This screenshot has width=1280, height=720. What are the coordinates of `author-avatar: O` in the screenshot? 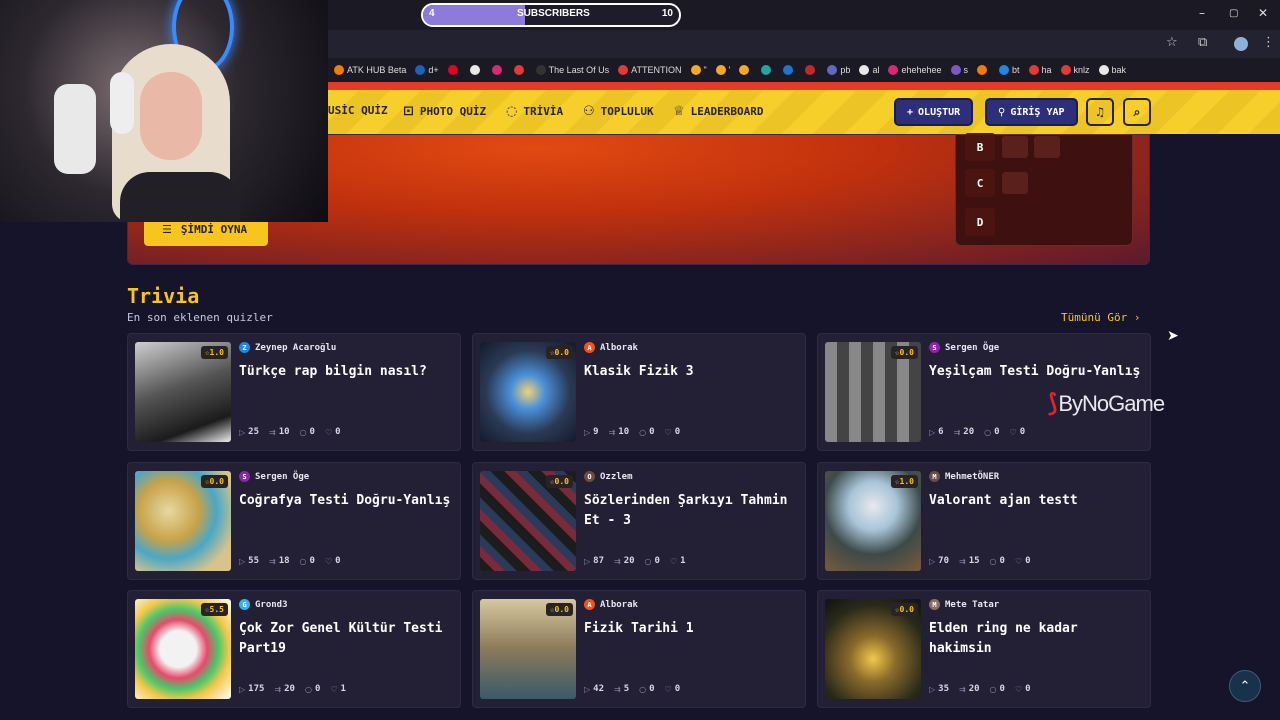 It's located at (589, 476).